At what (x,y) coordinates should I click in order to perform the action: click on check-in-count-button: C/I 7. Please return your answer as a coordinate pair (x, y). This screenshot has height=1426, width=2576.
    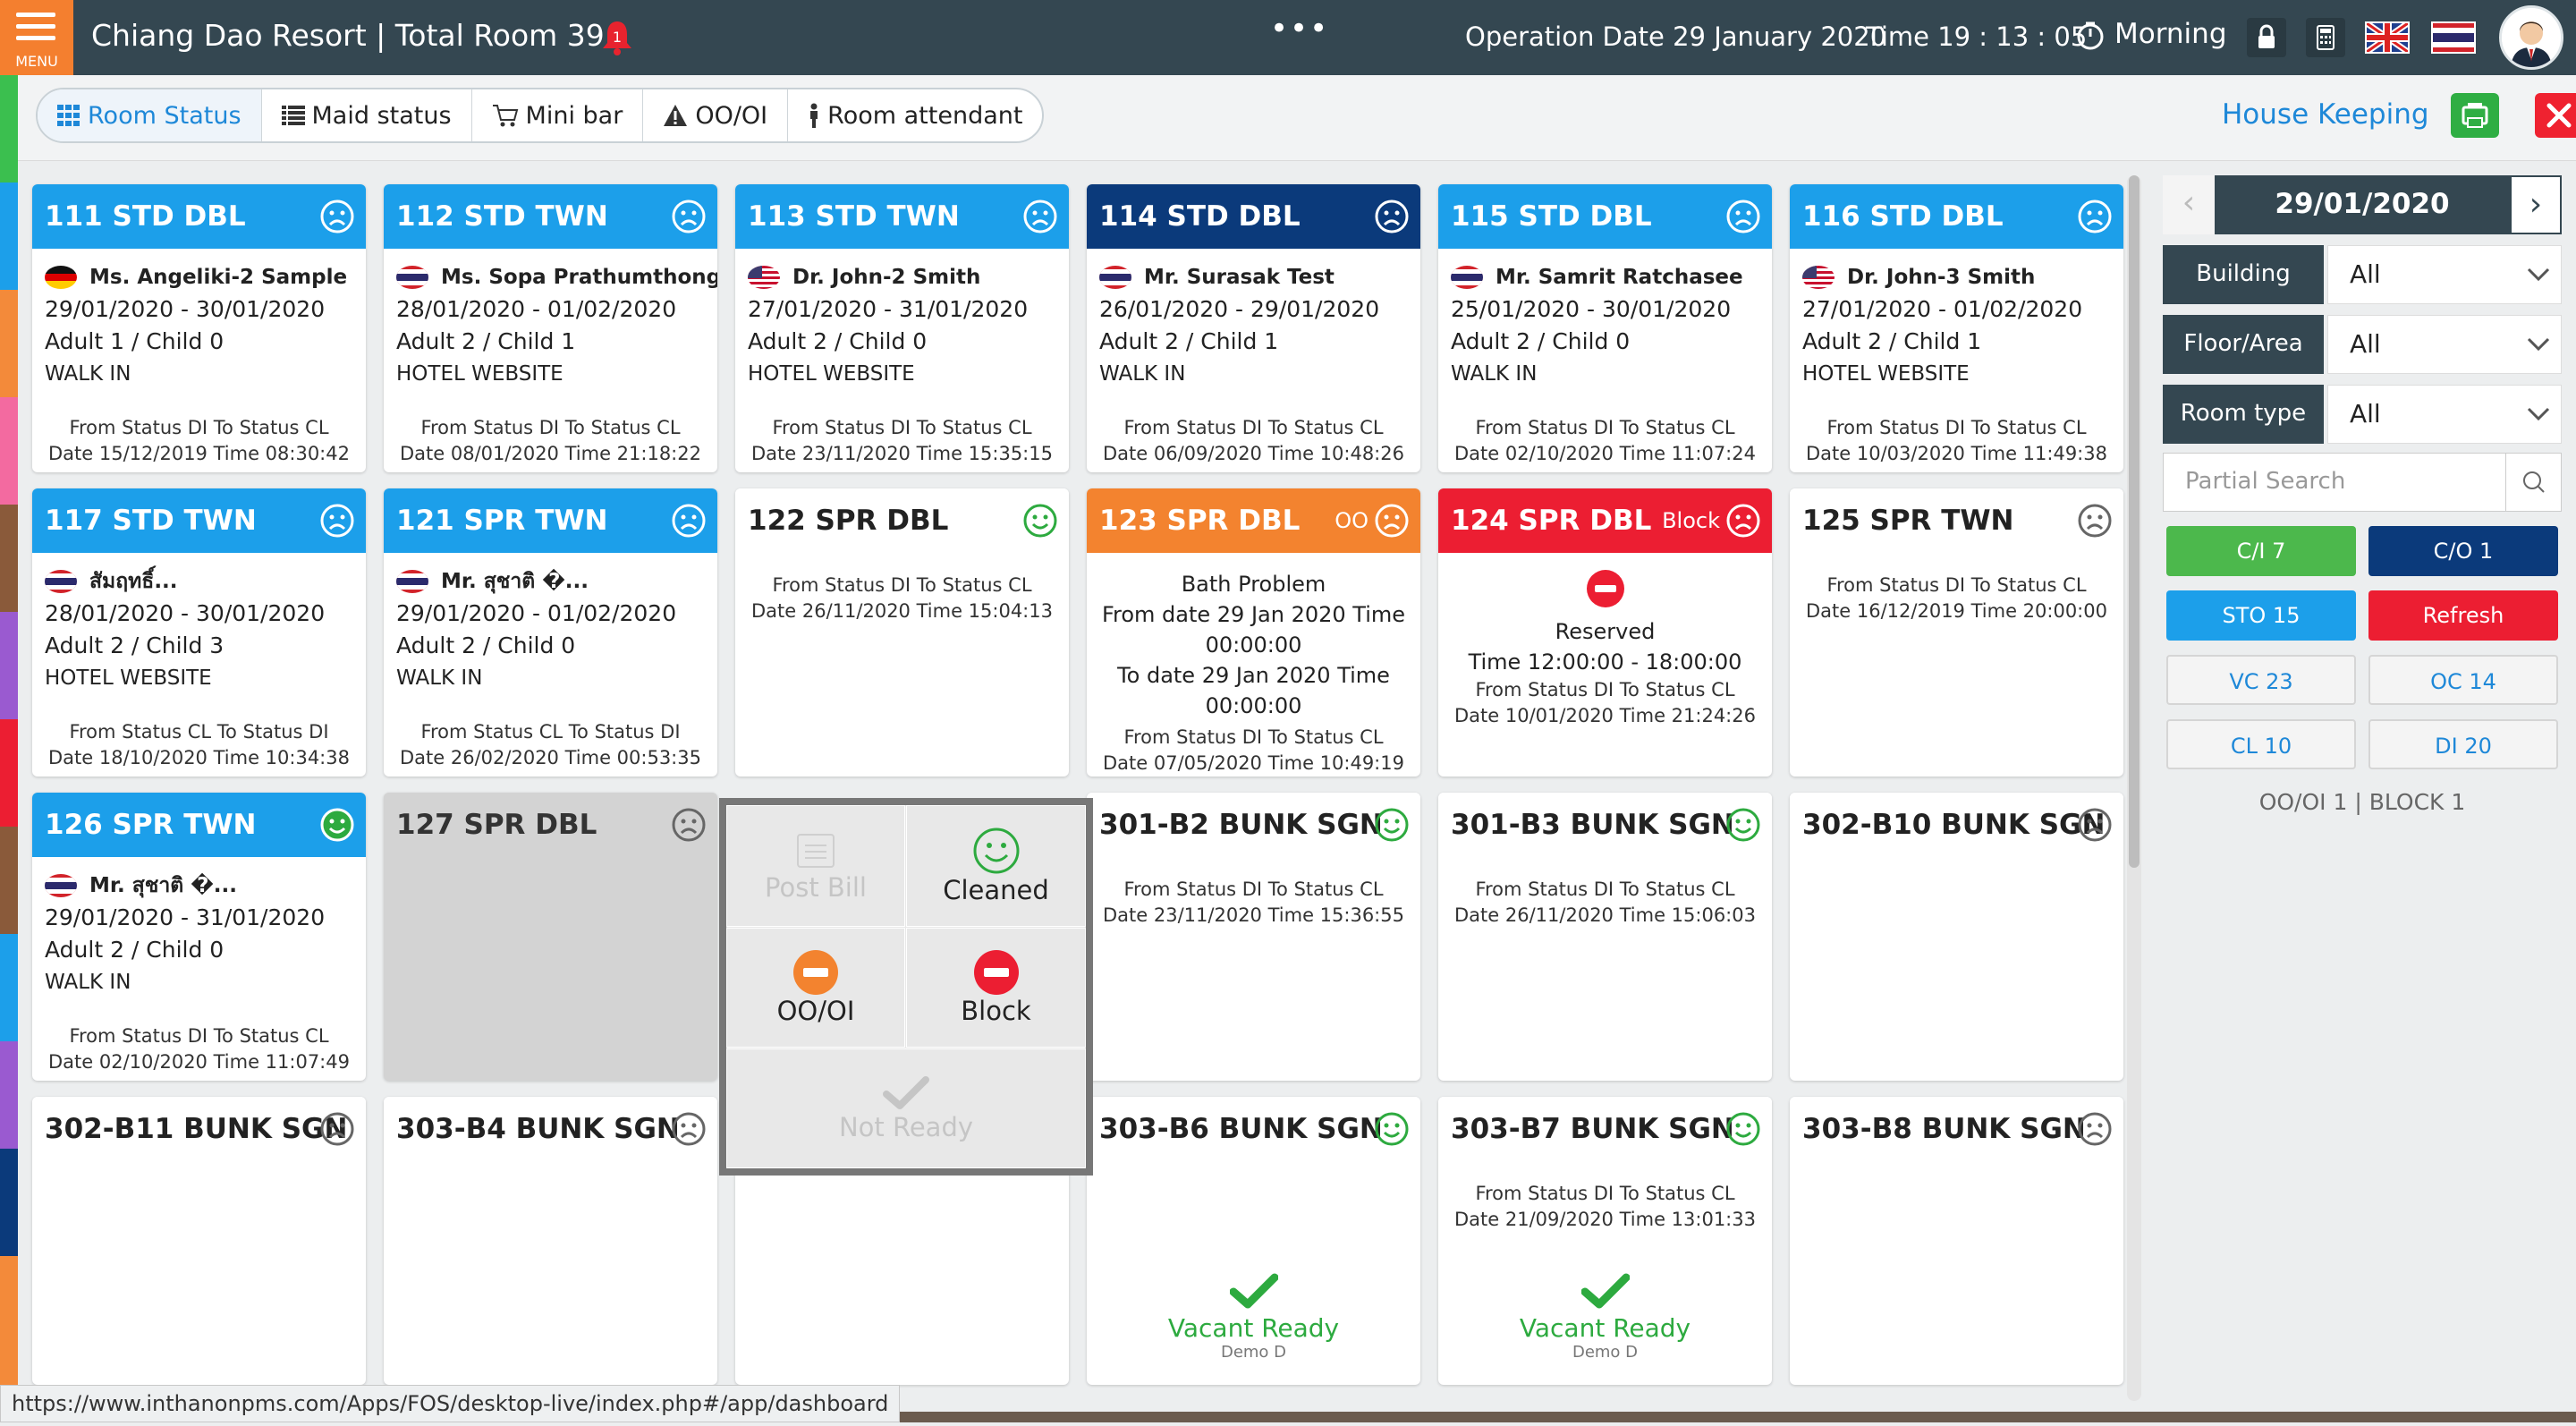
    Looking at the image, I should click on (2261, 551).